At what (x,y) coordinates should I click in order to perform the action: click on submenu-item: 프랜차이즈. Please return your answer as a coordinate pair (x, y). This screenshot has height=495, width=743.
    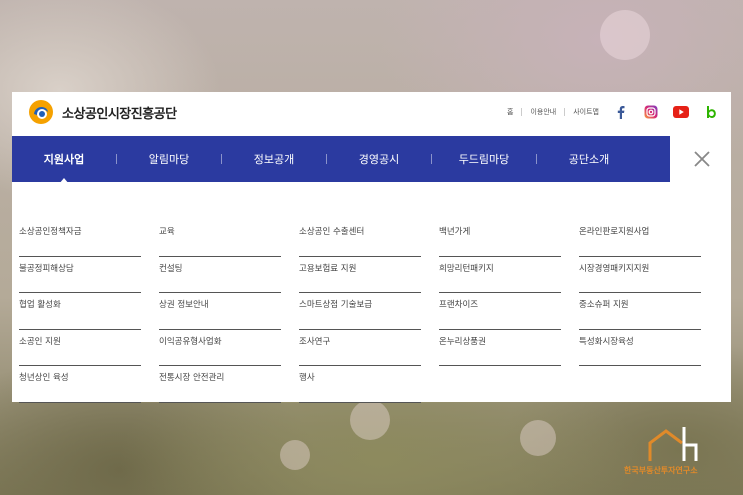
    Looking at the image, I should click on (500, 311).